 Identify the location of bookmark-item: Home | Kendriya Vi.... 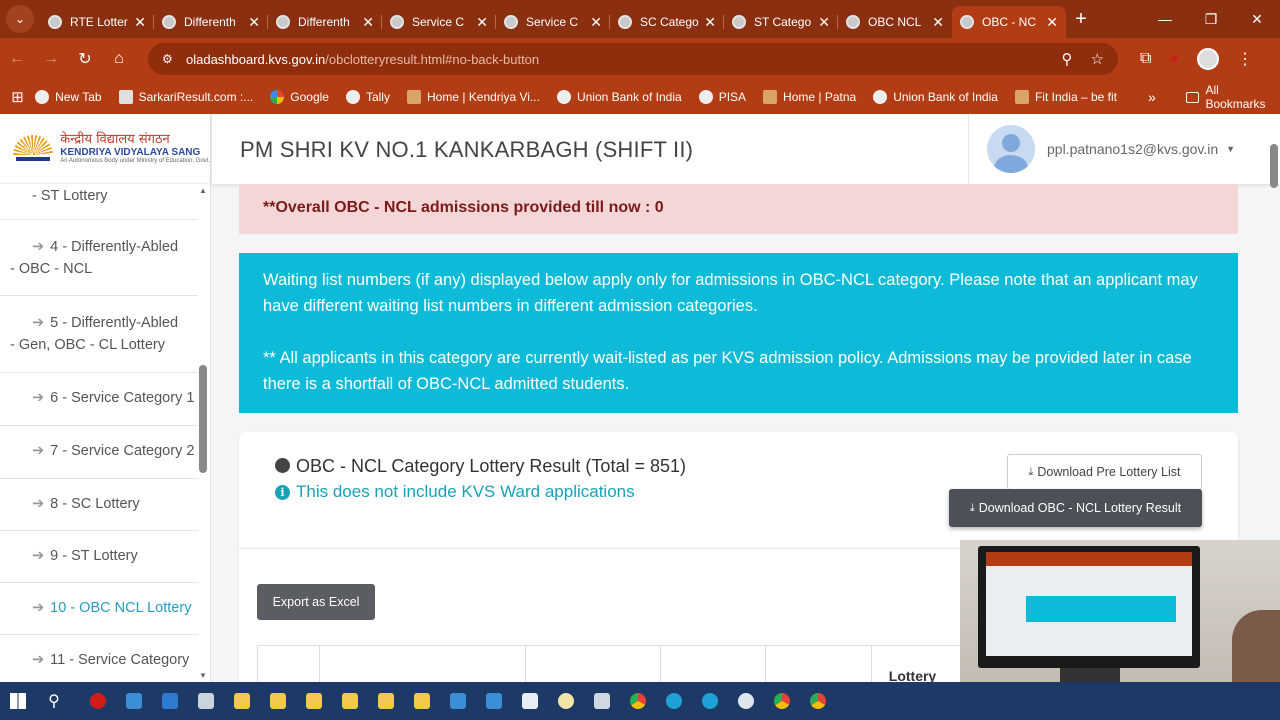
(473, 97).